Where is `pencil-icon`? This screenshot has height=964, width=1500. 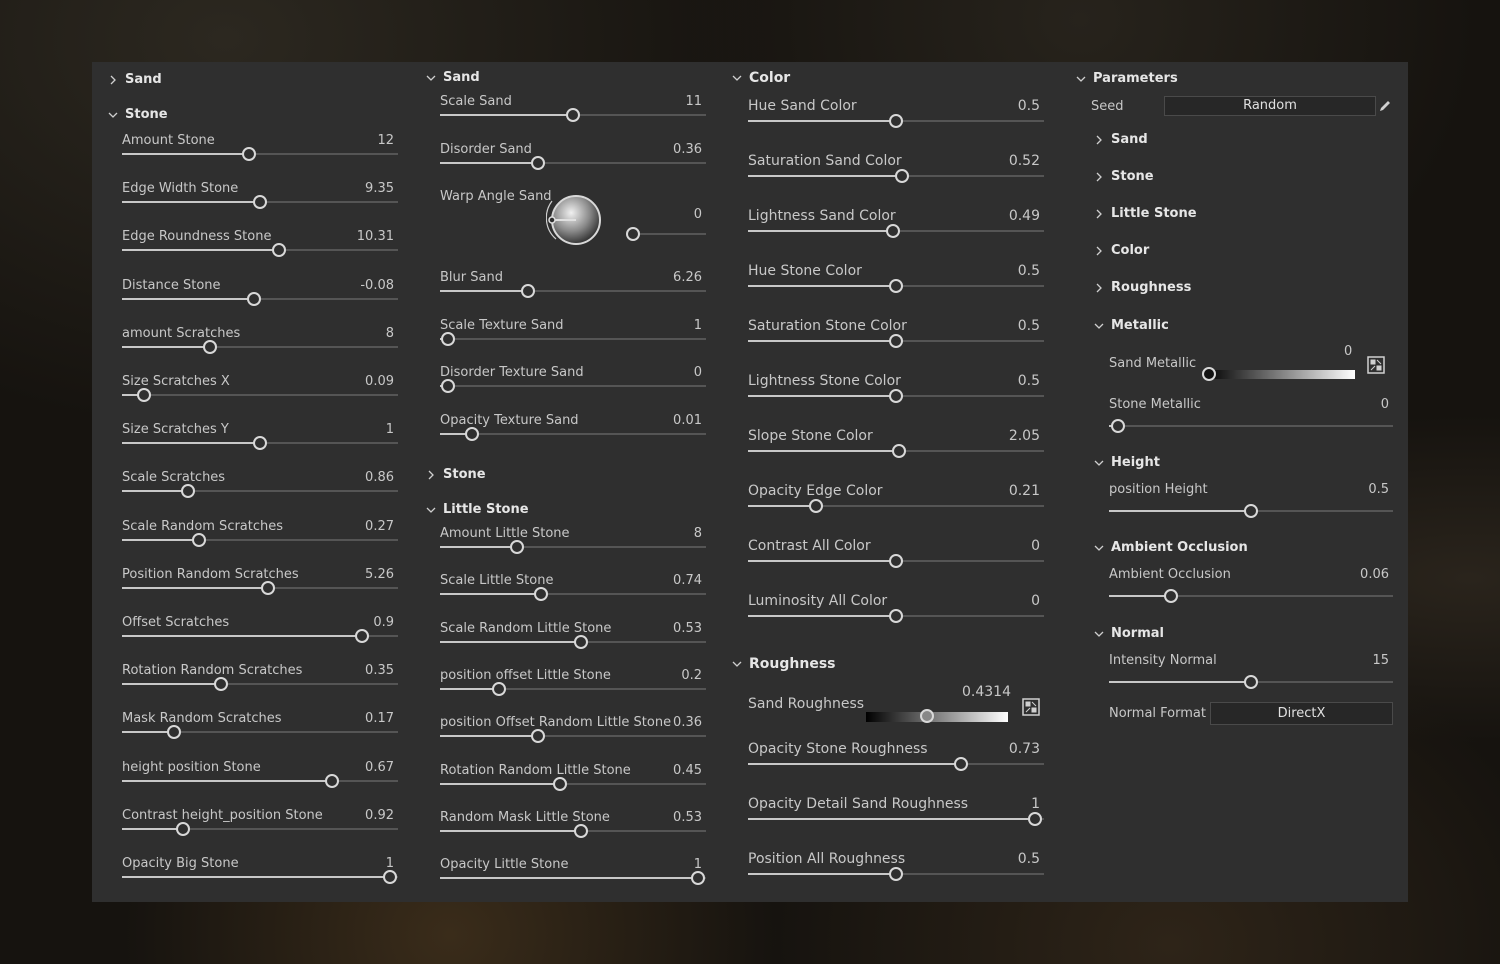
pencil-icon is located at coordinates (1386, 106).